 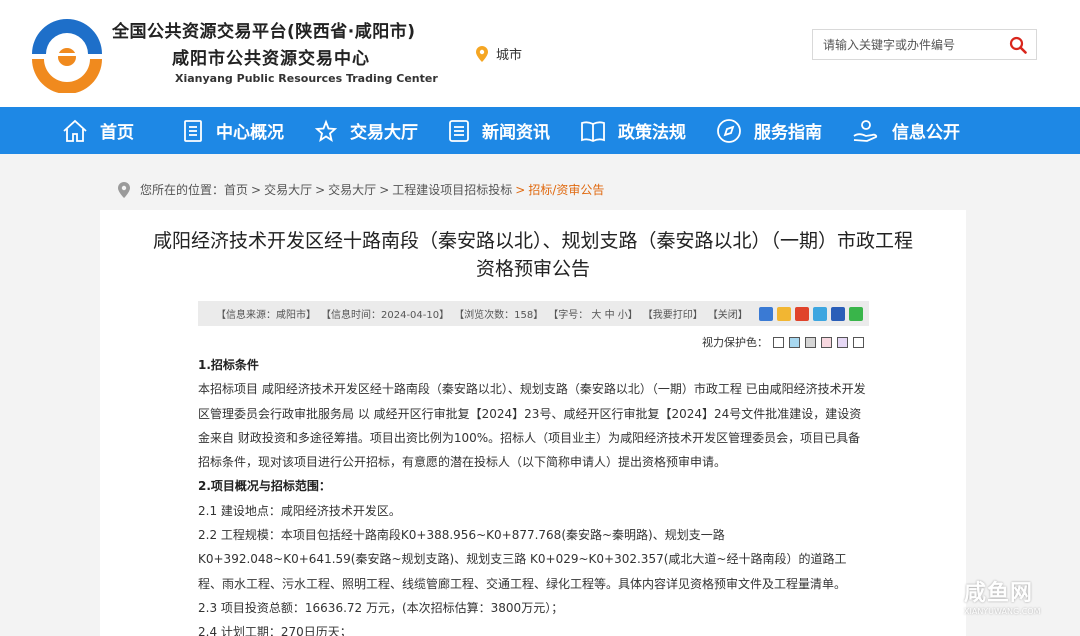 I want to click on info-time: 【信息时间：2024-04-10】, so click(x=385, y=315).